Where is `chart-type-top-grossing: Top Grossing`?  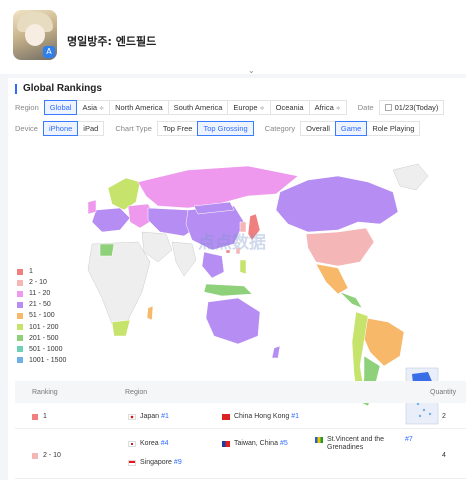 chart-type-top-grossing: Top Grossing is located at coordinates (225, 128).